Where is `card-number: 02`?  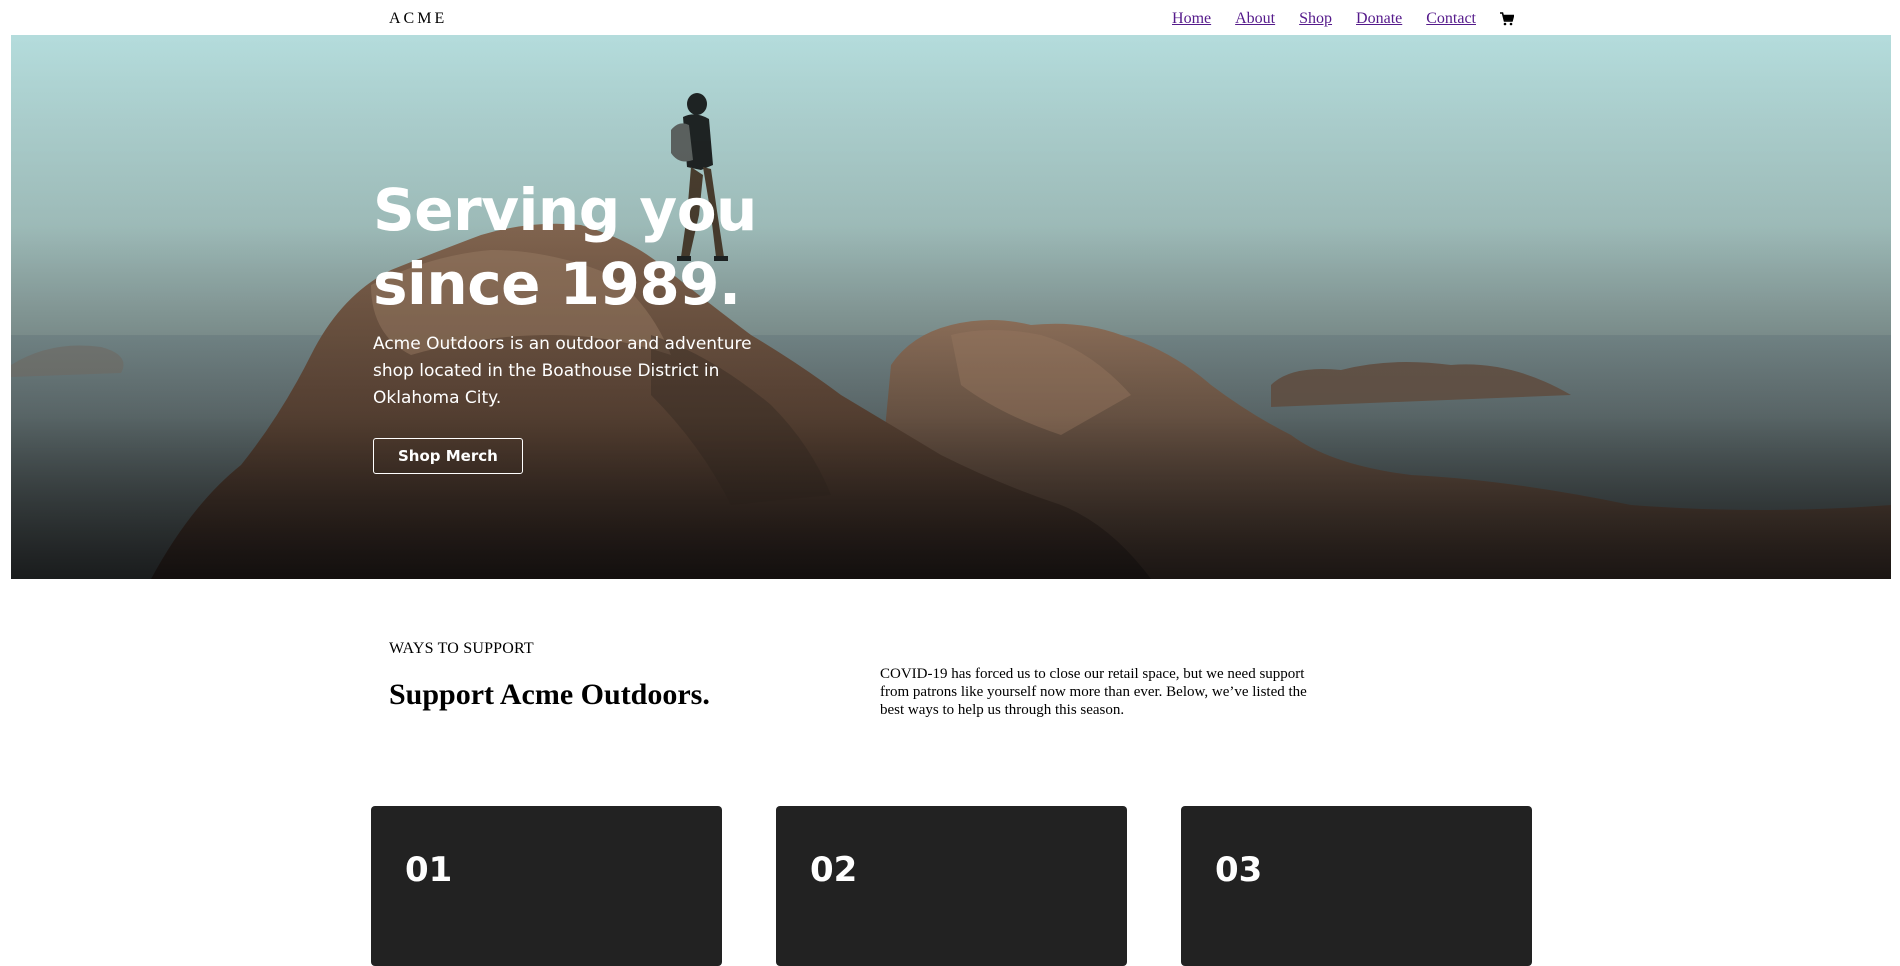 card-number: 02 is located at coordinates (834, 870).